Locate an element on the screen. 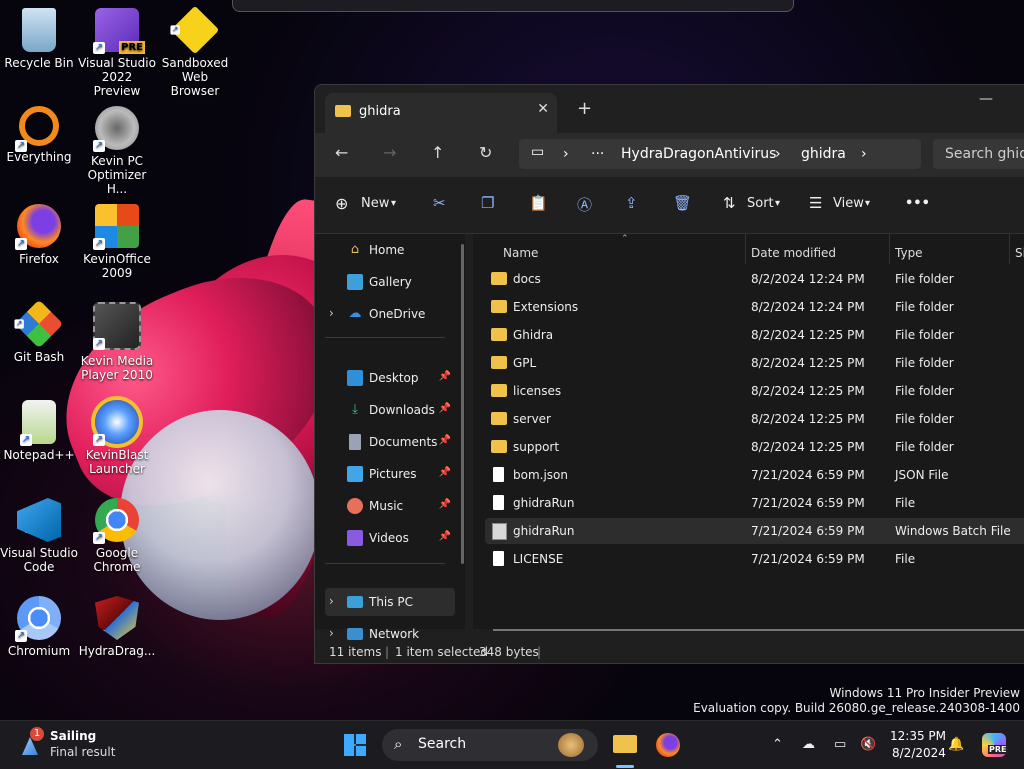 This screenshot has height=769, width=1024. table-row: Ghidra 8/2/2024 12:25 PM File folder is located at coordinates (754, 335).